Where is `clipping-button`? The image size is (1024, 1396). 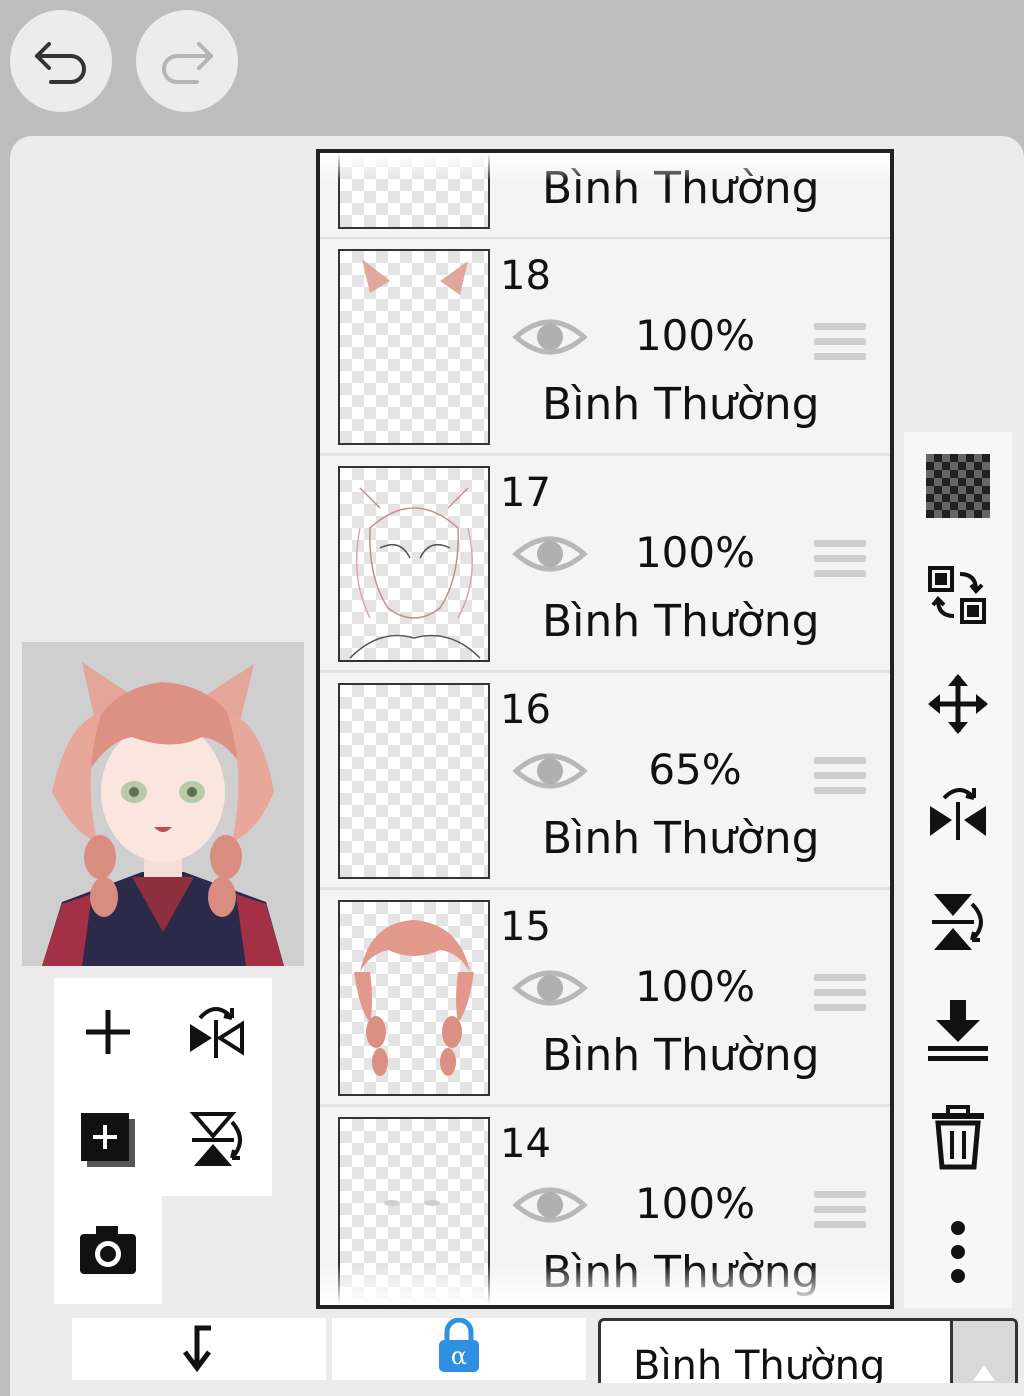 clipping-button is located at coordinates (199, 1349).